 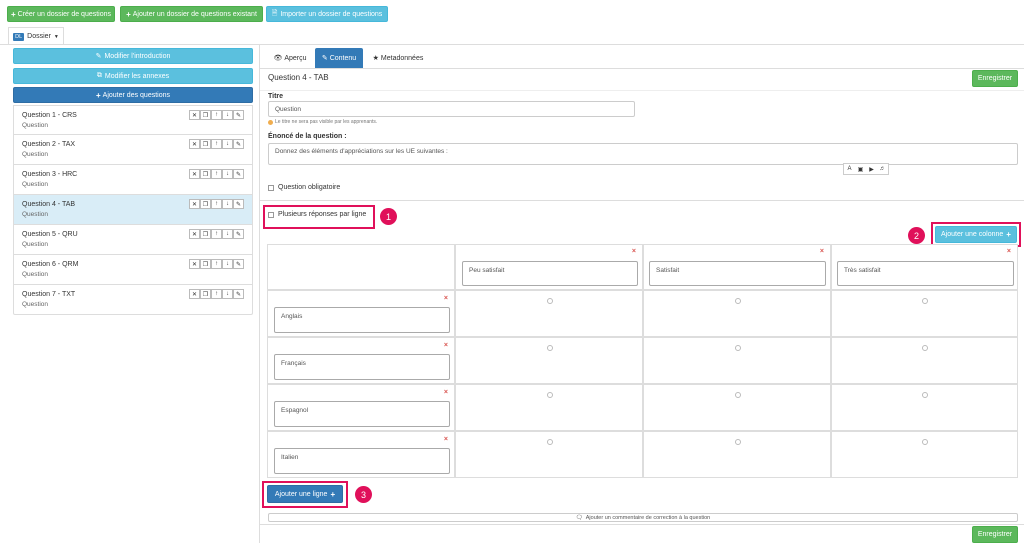 What do you see at coordinates (549, 313) in the screenshot?
I see `matrix-cell` at bounding box center [549, 313].